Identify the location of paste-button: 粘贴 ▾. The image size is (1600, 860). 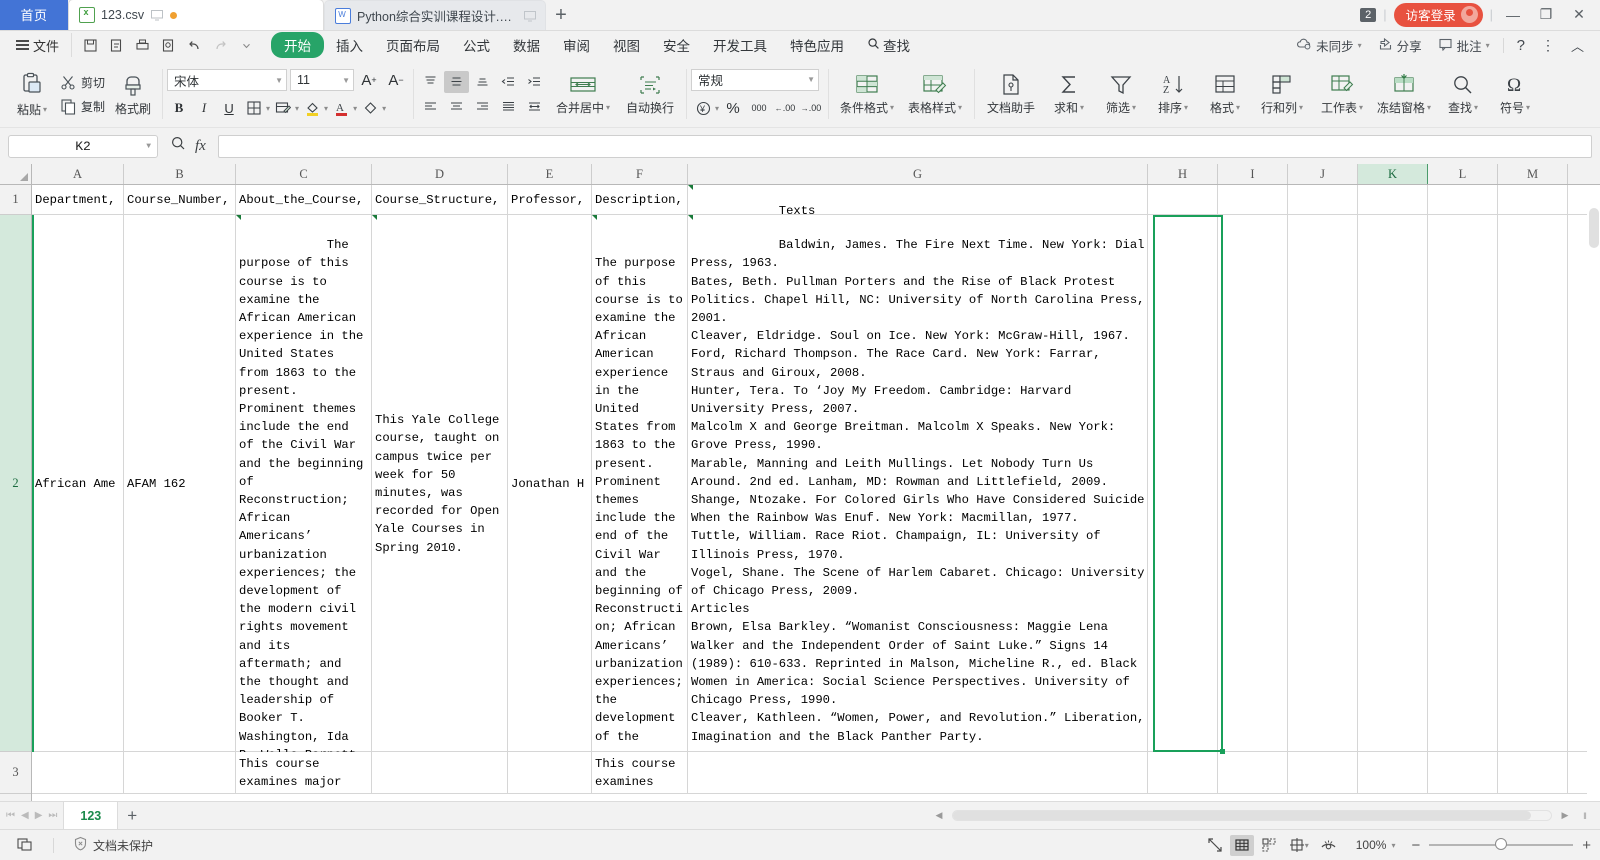
(32, 94).